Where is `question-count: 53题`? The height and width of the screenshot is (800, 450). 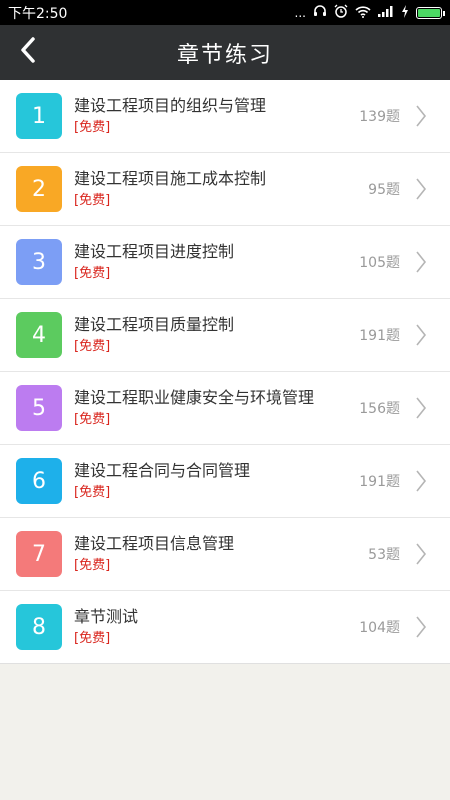 question-count: 53题 is located at coordinates (384, 555).